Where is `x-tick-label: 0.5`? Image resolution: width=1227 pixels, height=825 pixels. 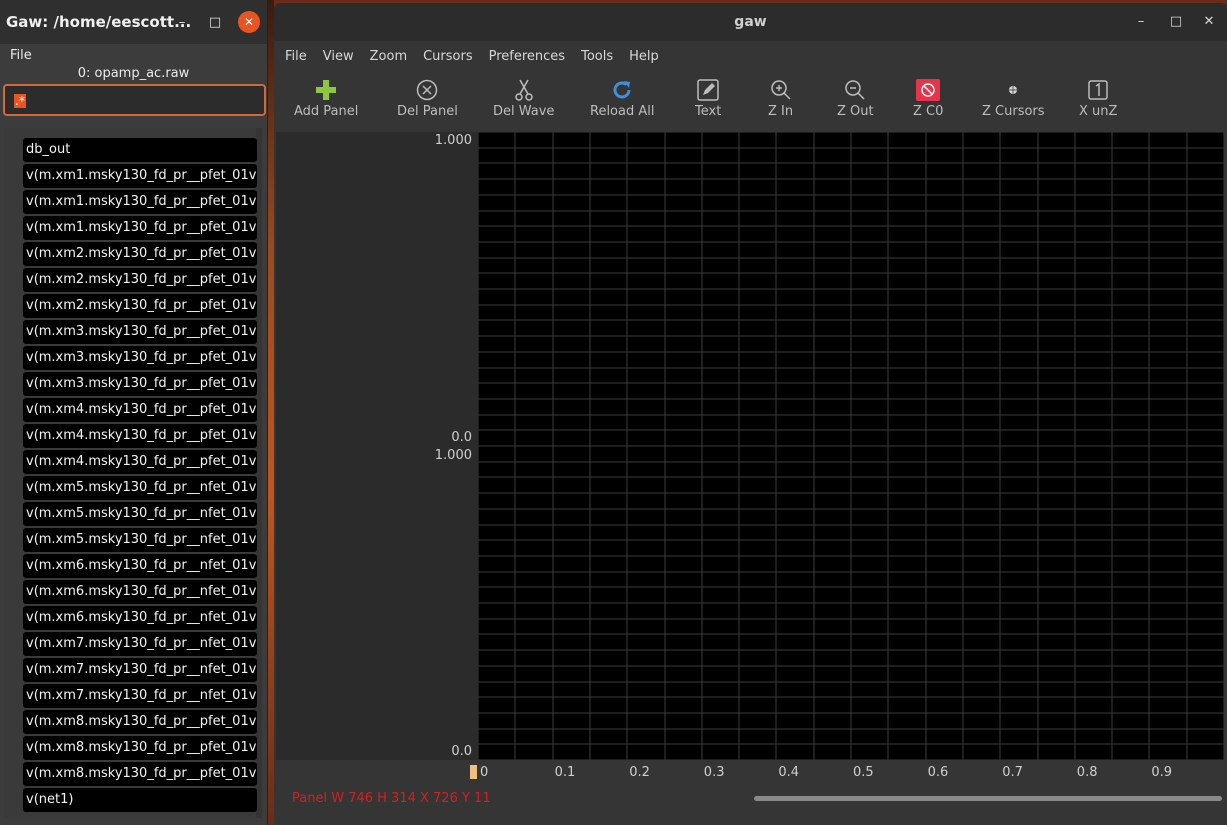 x-tick-label: 0.5 is located at coordinates (863, 772).